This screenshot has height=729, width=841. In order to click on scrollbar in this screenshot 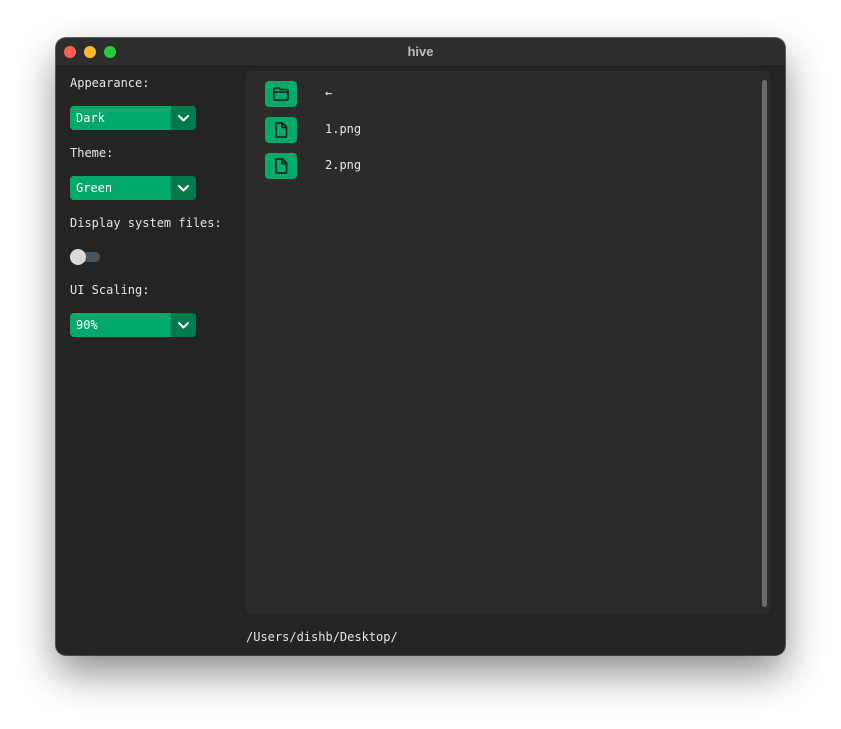, I will do `click(764, 343)`.